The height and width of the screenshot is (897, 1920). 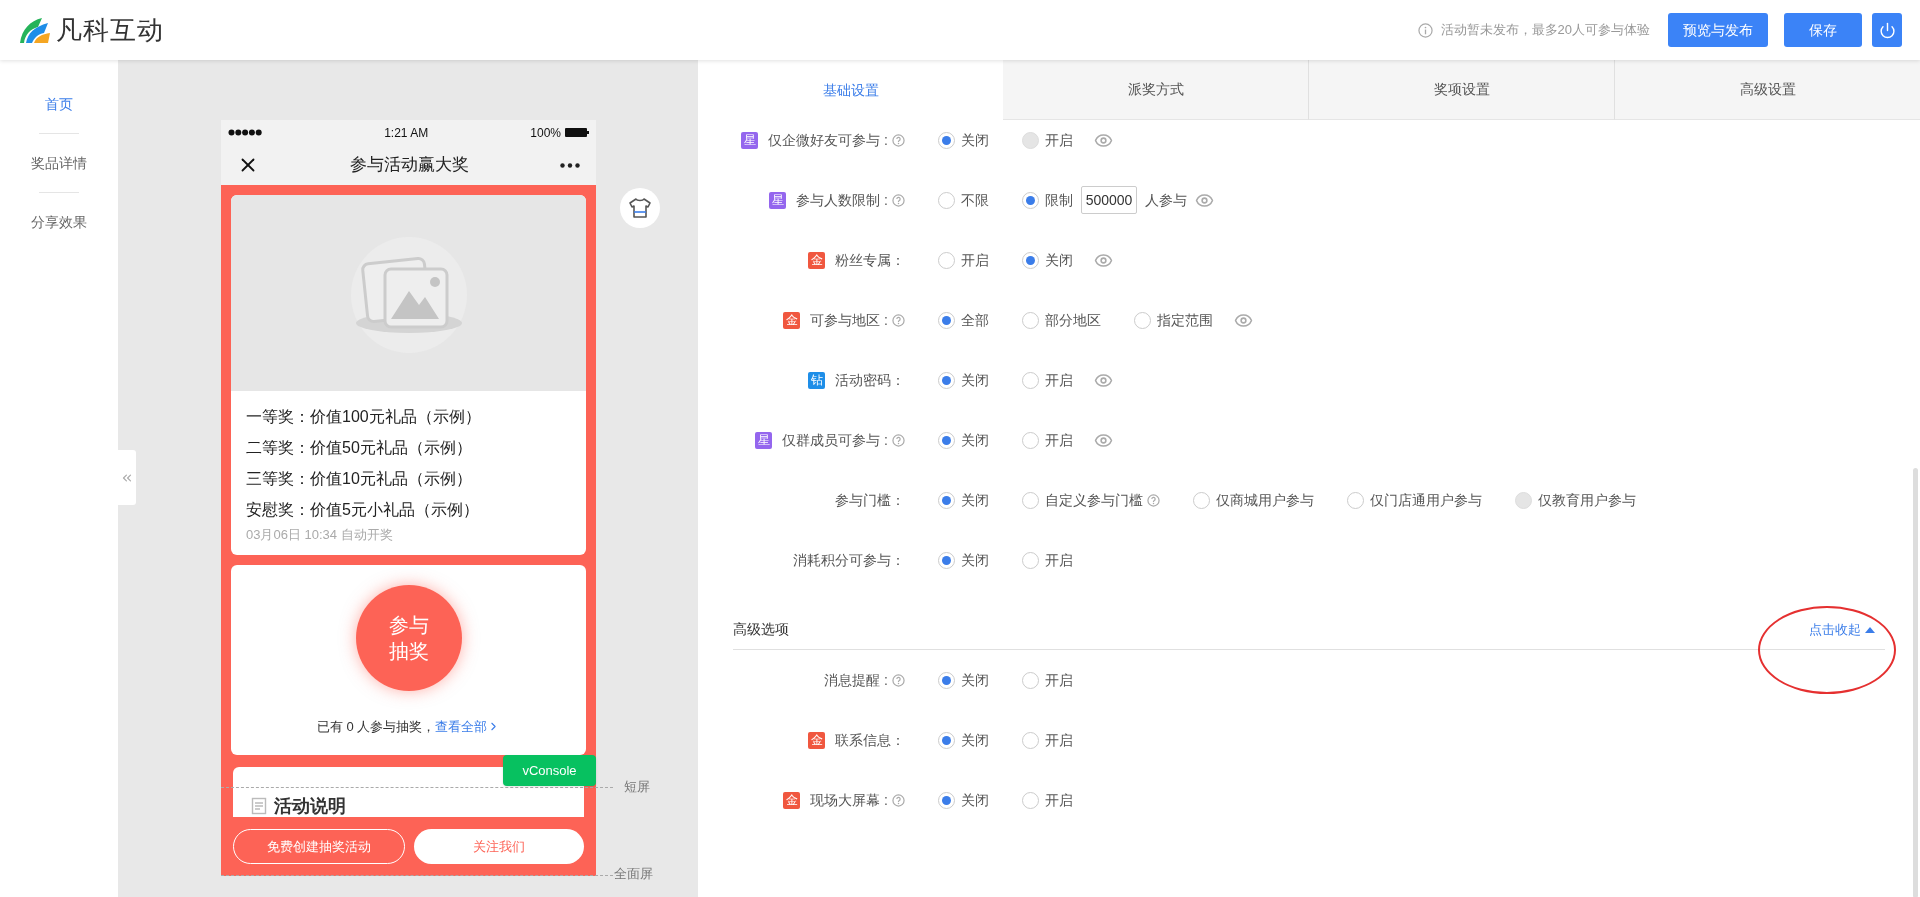 I want to click on settings-tab: 派奖方式, so click(x=1155, y=90).